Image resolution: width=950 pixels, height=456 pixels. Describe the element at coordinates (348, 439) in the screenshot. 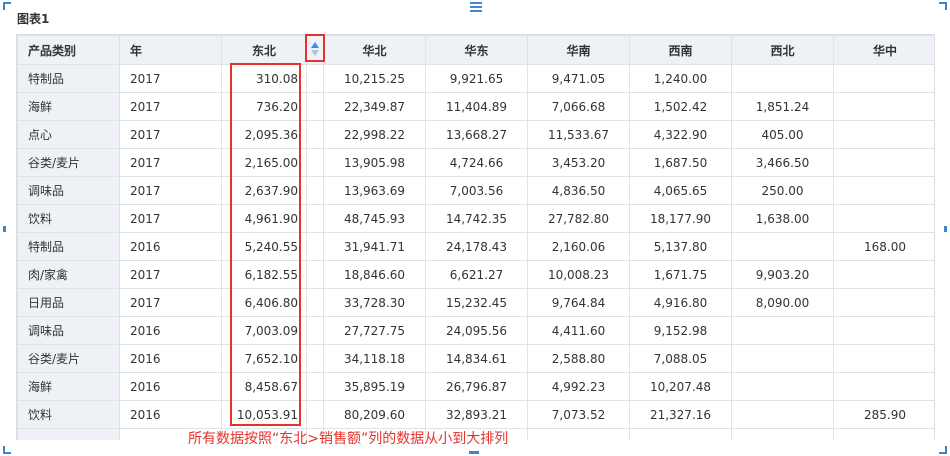

I see `sort-annotation: 所有数据按照“东北>销售额”列的数据从小到大排列` at that location.